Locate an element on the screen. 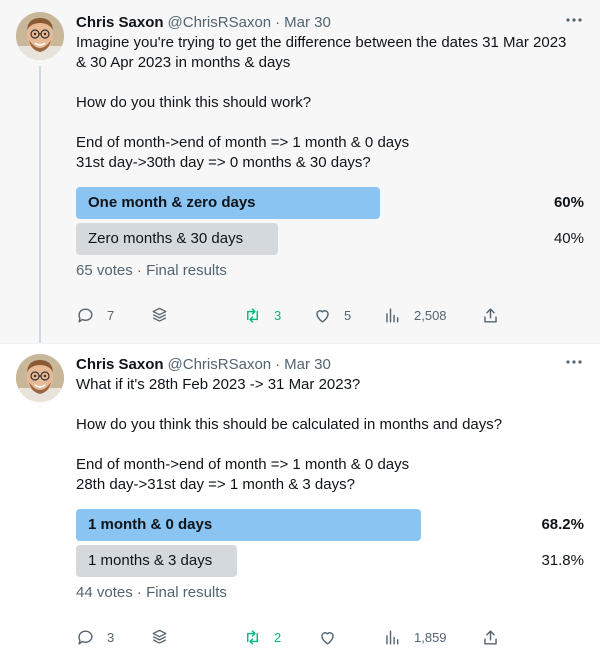  poll-meta: 44 votes · Final results is located at coordinates (330, 593).